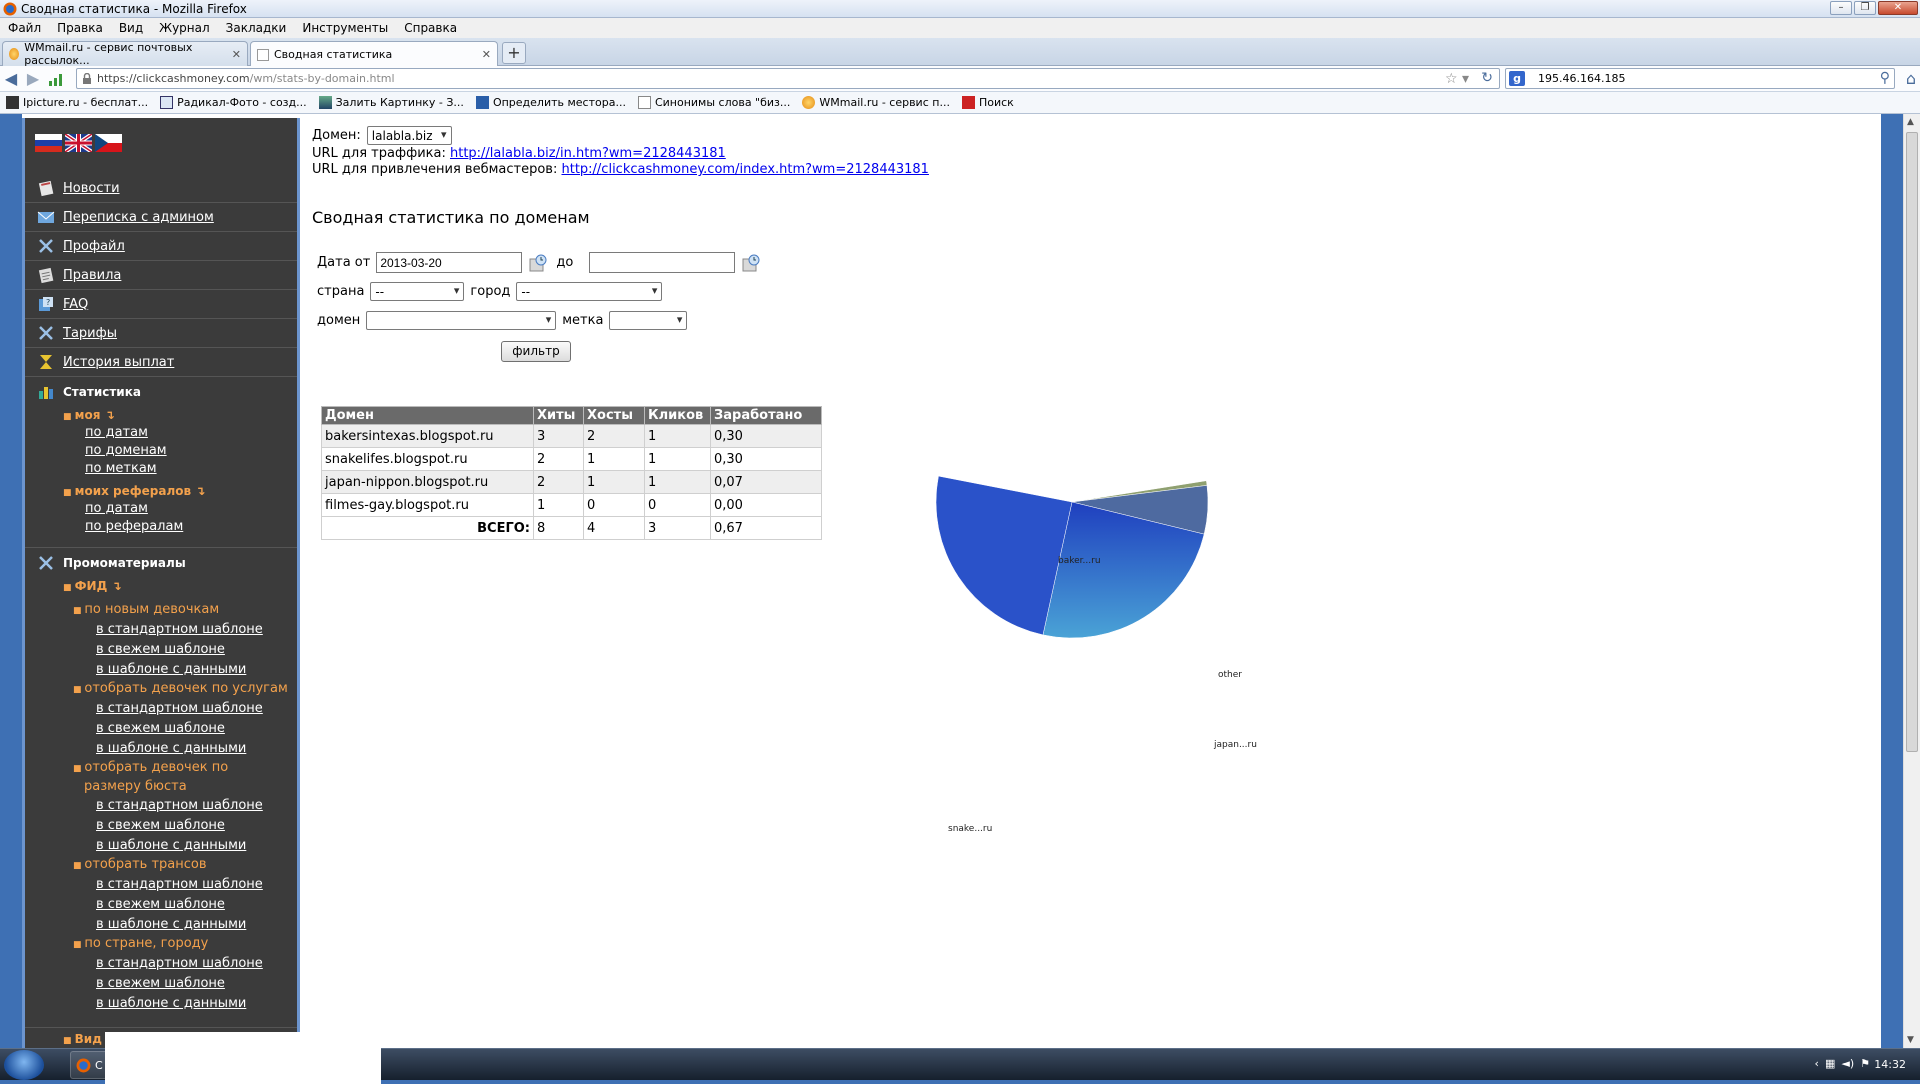 The image size is (1920, 1084). What do you see at coordinates (161, 246) in the screenshot?
I see `sidebar-item-profile: Профайл` at bounding box center [161, 246].